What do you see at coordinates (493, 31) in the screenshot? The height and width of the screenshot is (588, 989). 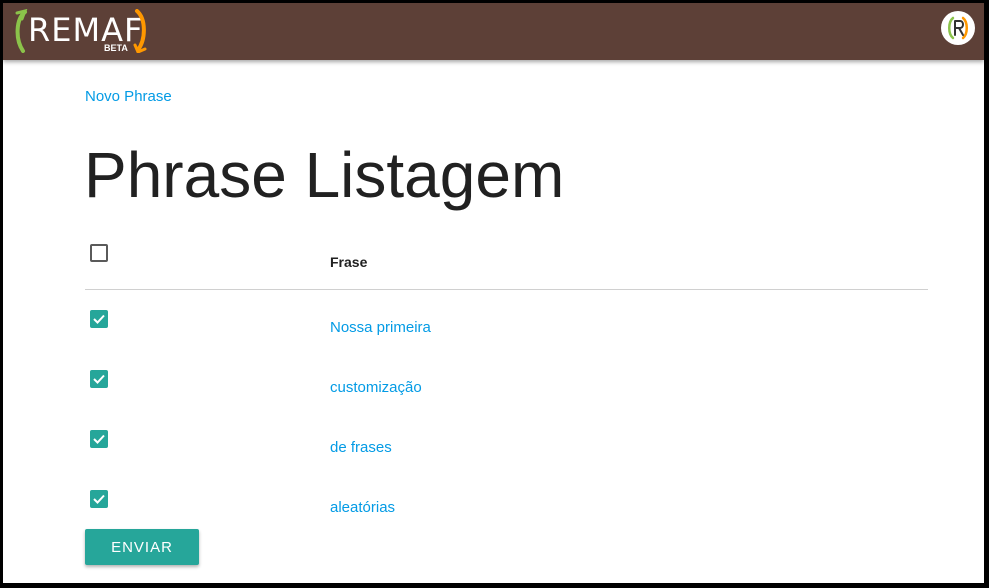 I see `top-navbar: REMAF BETA` at bounding box center [493, 31].